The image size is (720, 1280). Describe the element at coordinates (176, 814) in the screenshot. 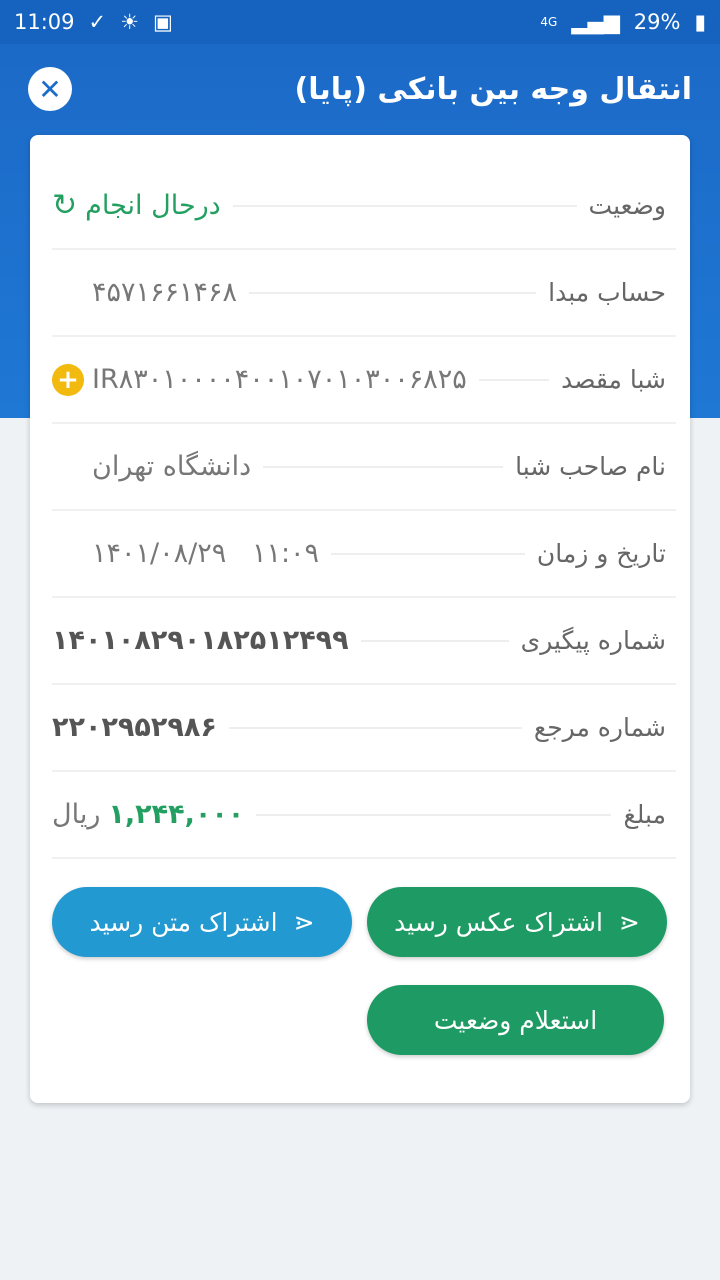

I see `amount: ۱,۲۴۴,۰۰۰` at that location.